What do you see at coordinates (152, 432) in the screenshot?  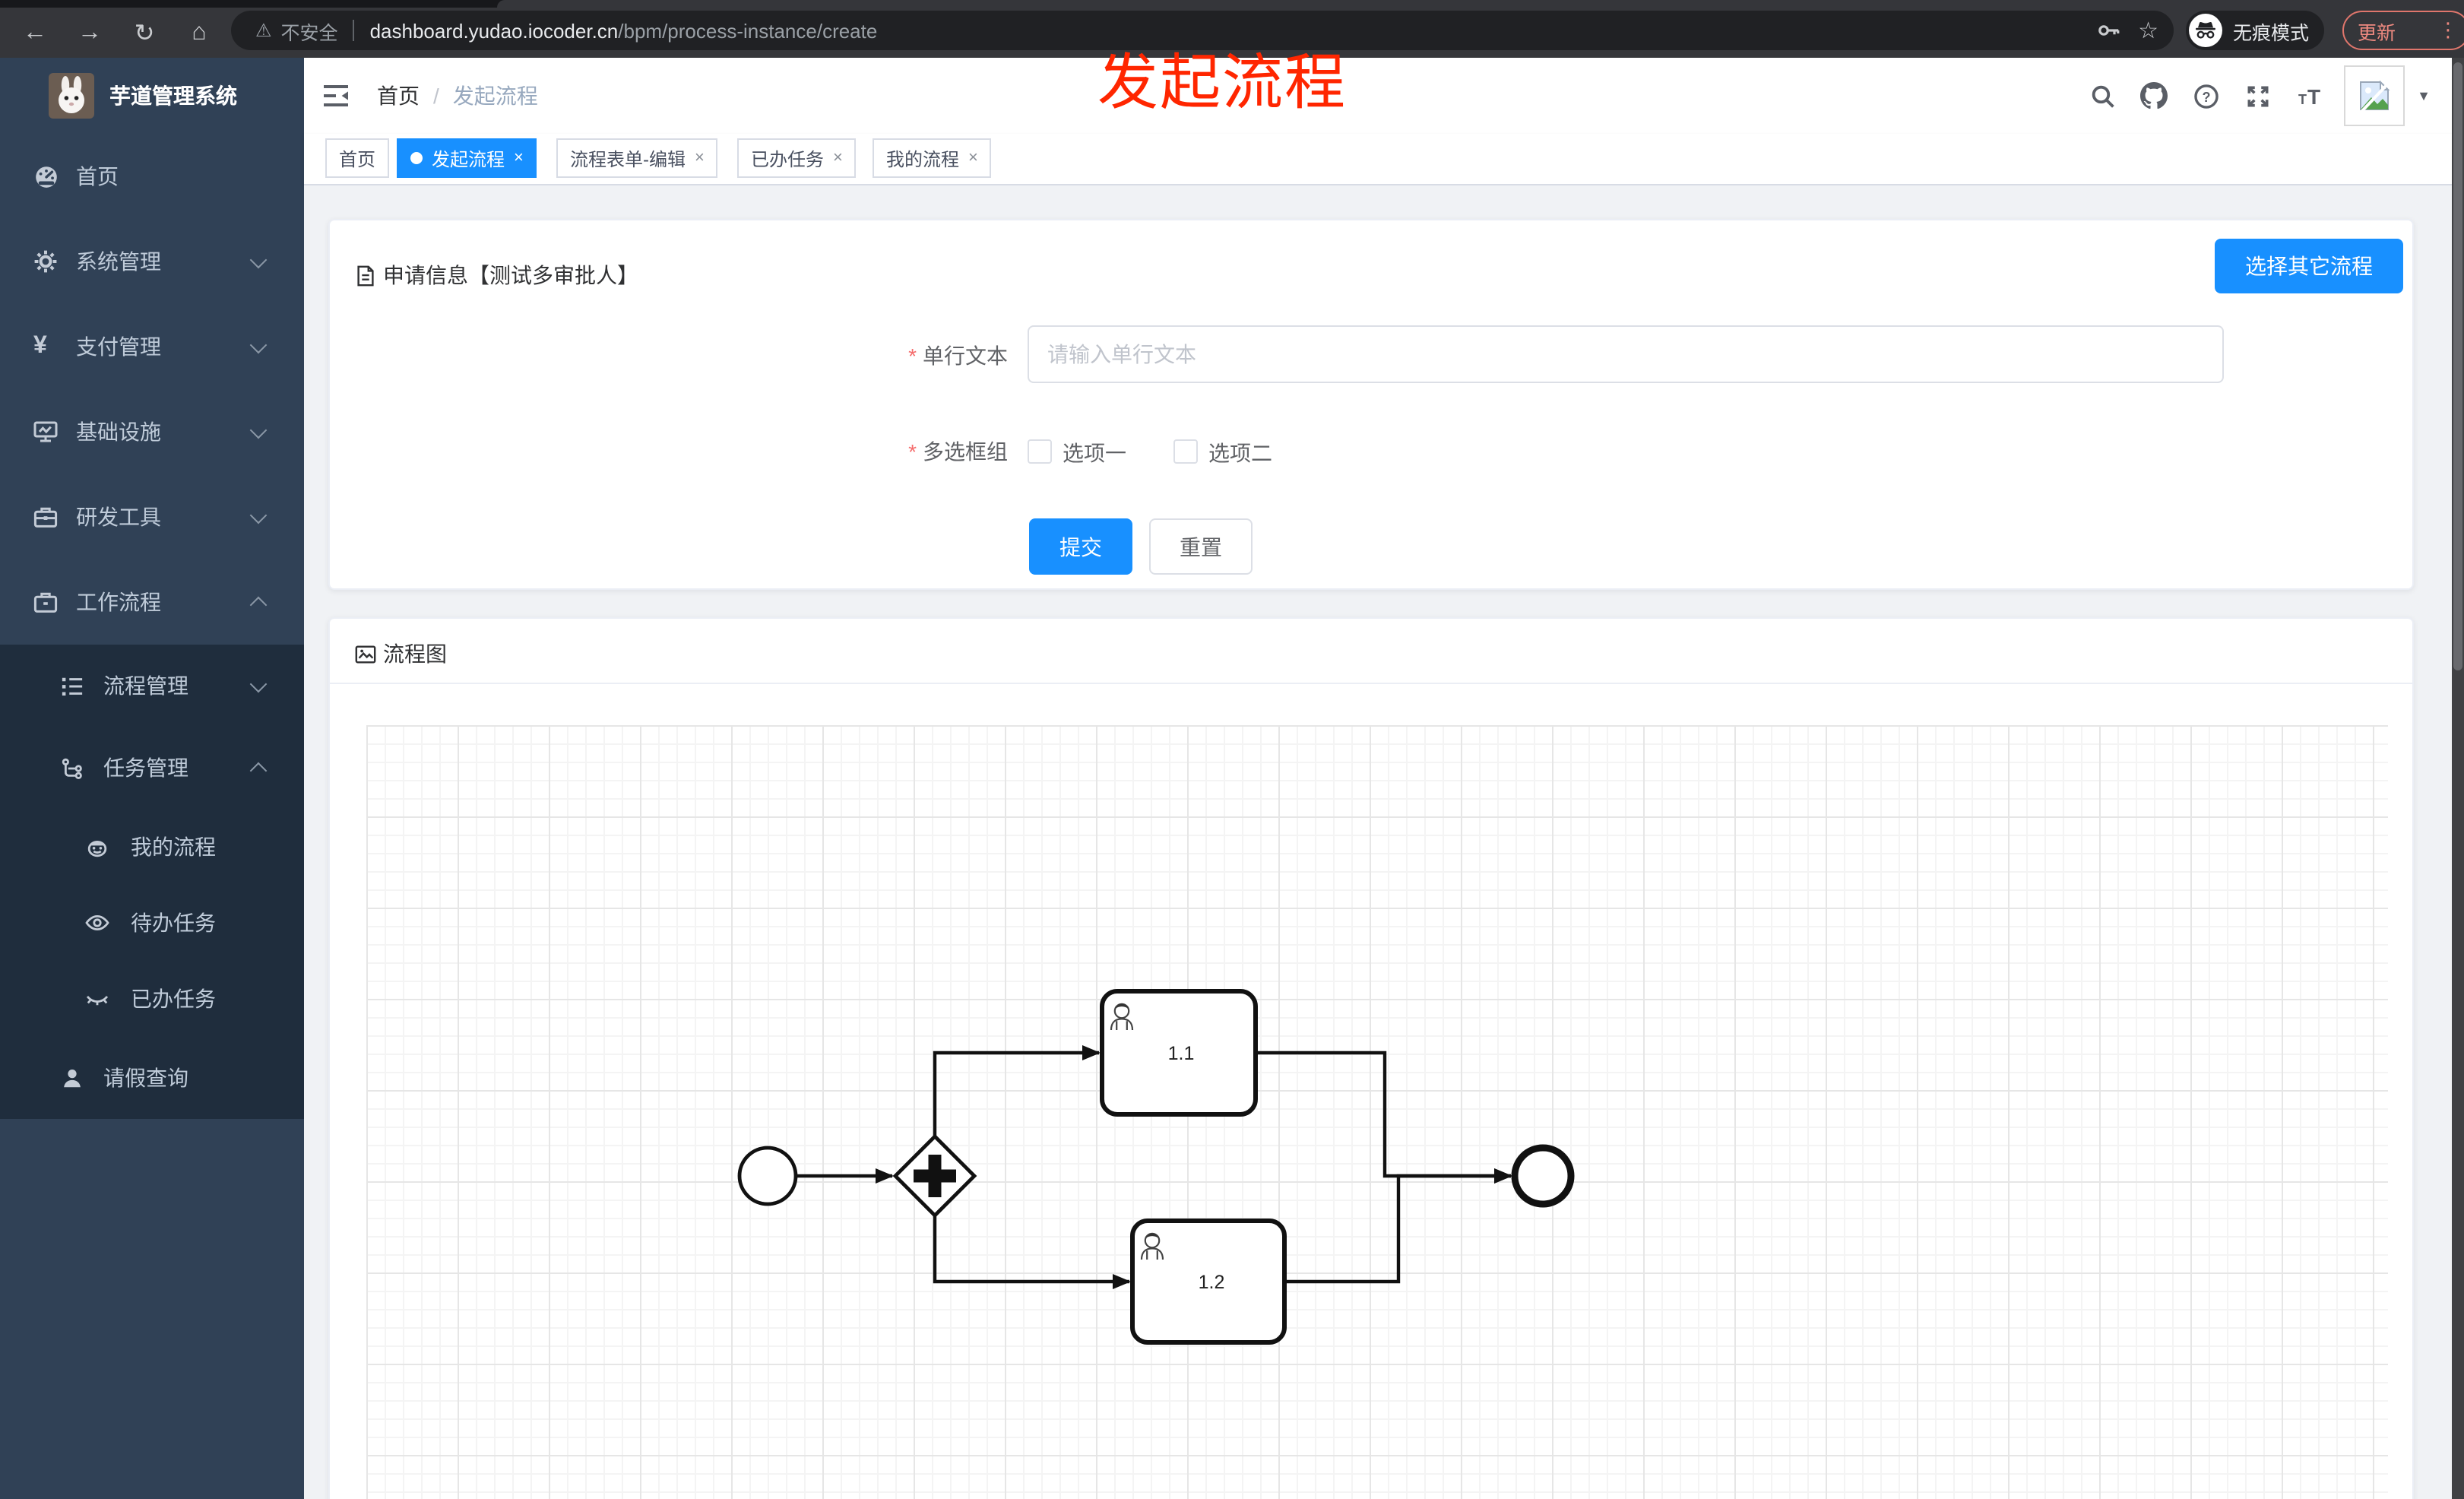 I see `sidebar-item-infrastructure: 基础设施` at bounding box center [152, 432].